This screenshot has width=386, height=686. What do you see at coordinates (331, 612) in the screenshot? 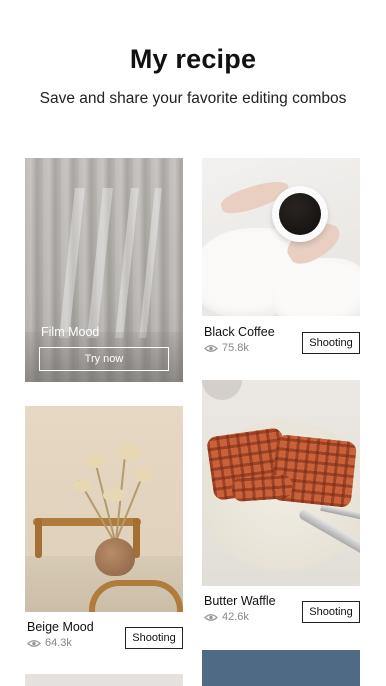
I see `butter-waffle-shooting-button: Shooting` at bounding box center [331, 612].